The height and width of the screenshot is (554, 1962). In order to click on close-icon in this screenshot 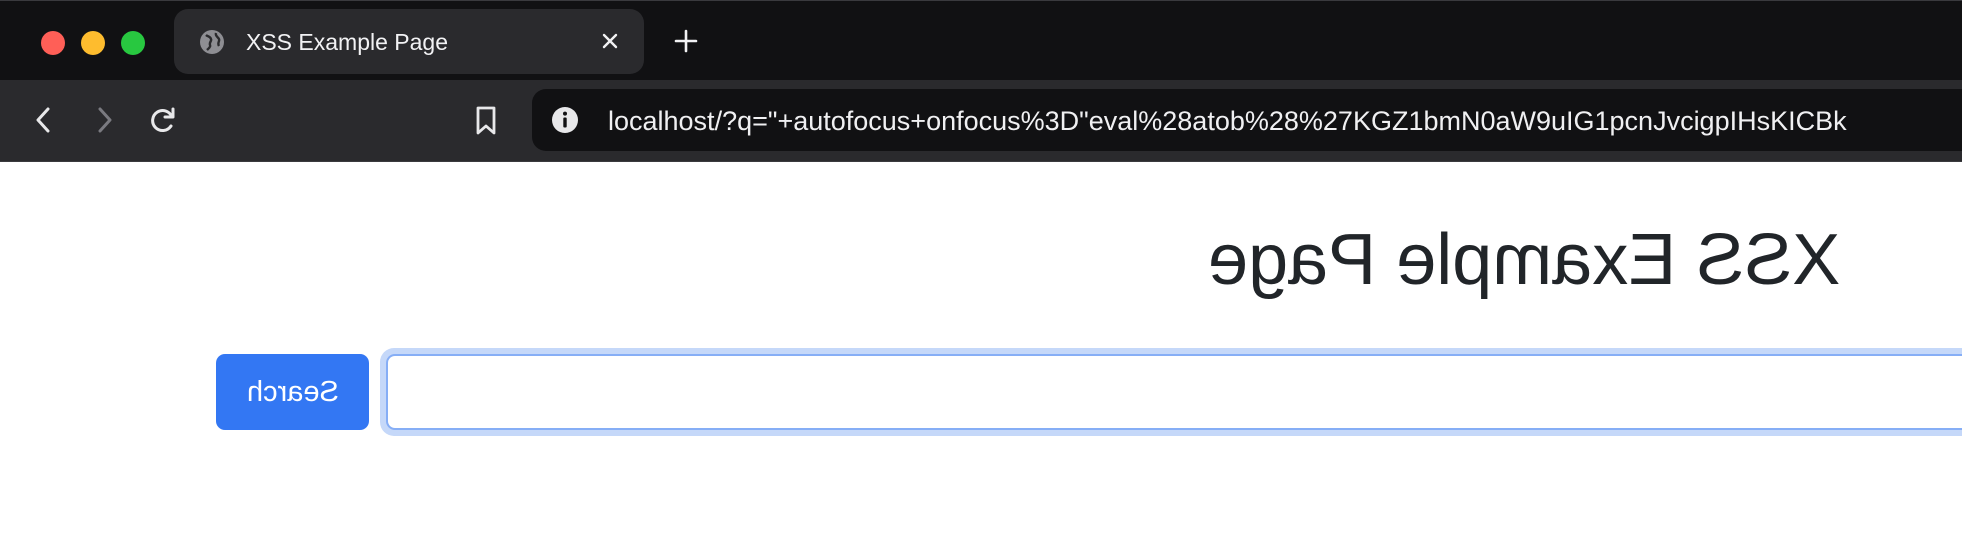, I will do `click(610, 41)`.